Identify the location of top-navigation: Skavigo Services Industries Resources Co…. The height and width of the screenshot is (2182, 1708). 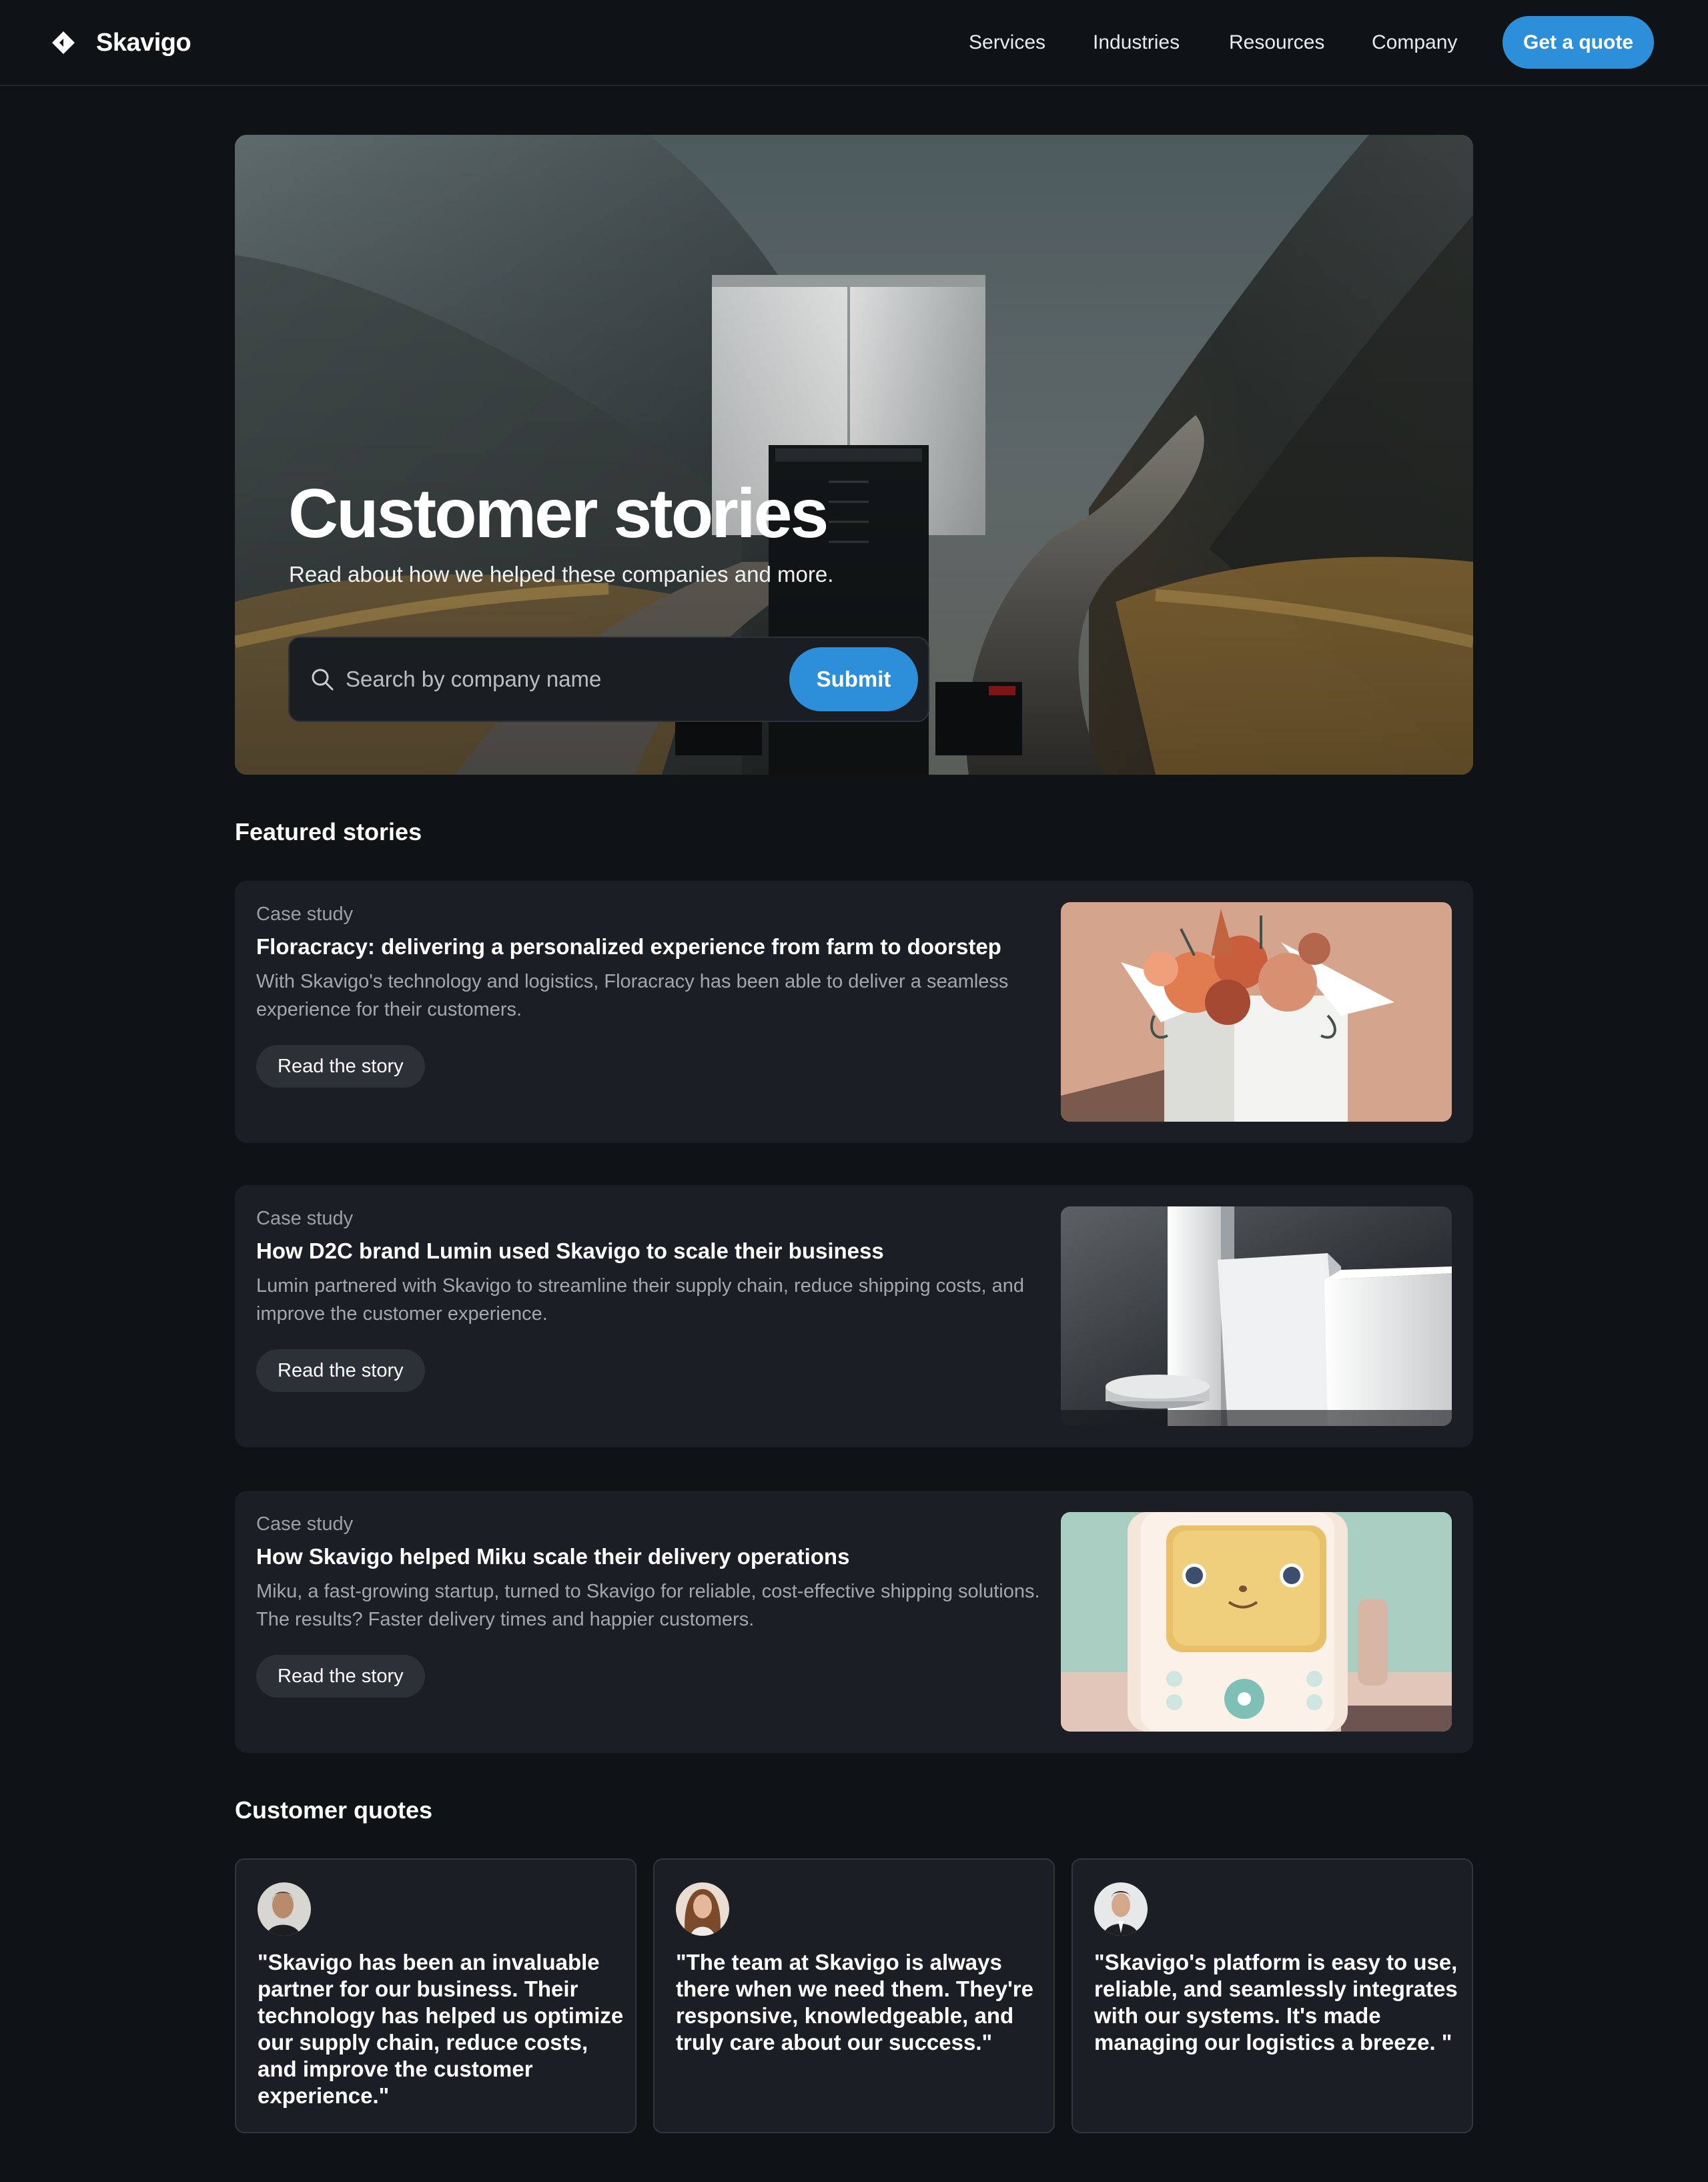
(854, 43).